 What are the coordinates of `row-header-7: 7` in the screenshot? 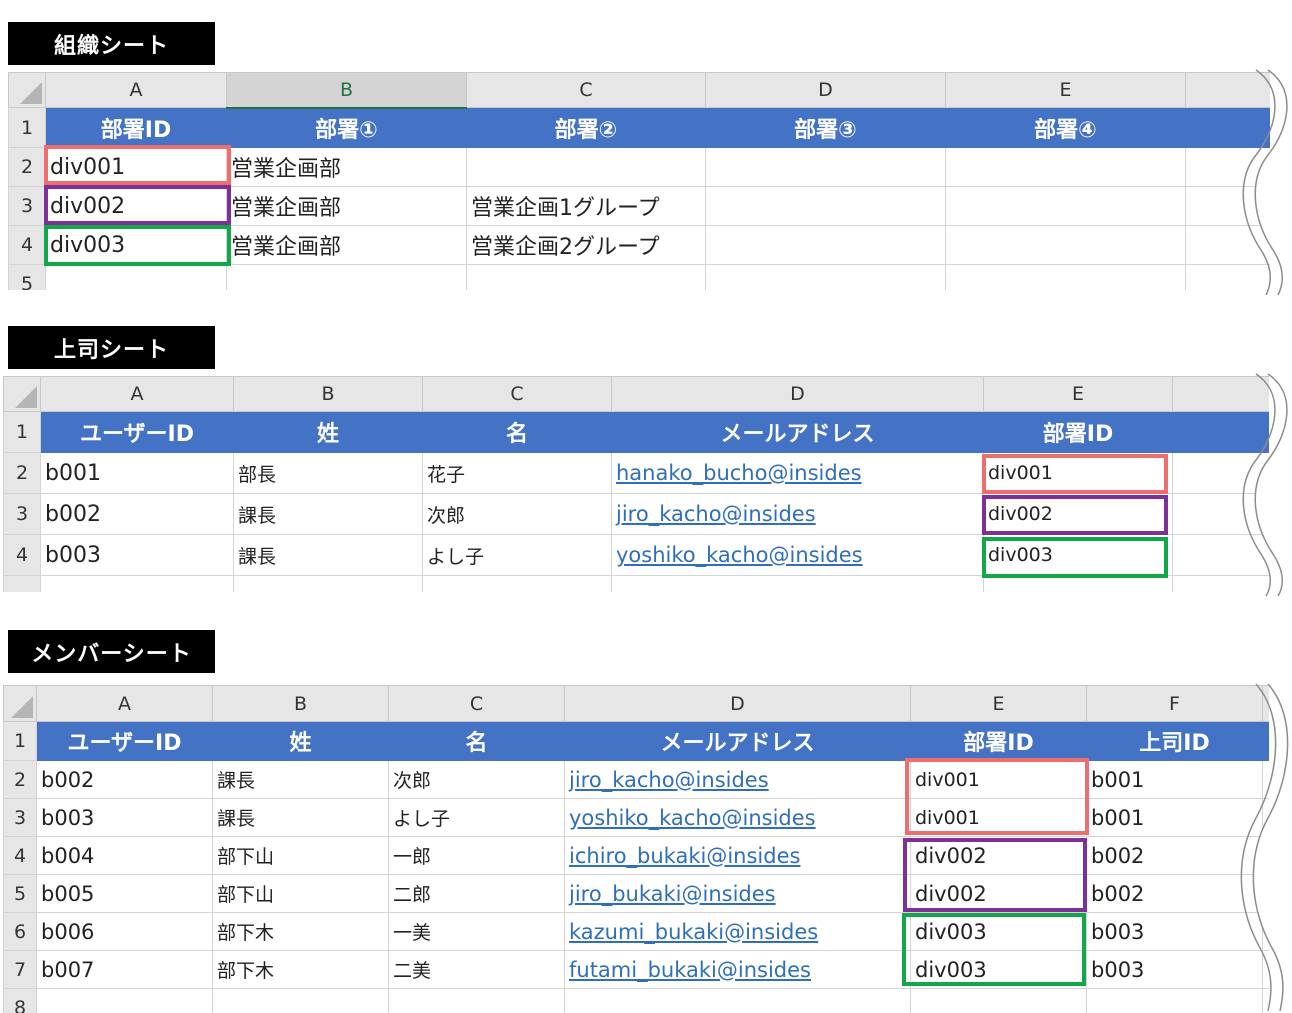 It's located at (20, 969).